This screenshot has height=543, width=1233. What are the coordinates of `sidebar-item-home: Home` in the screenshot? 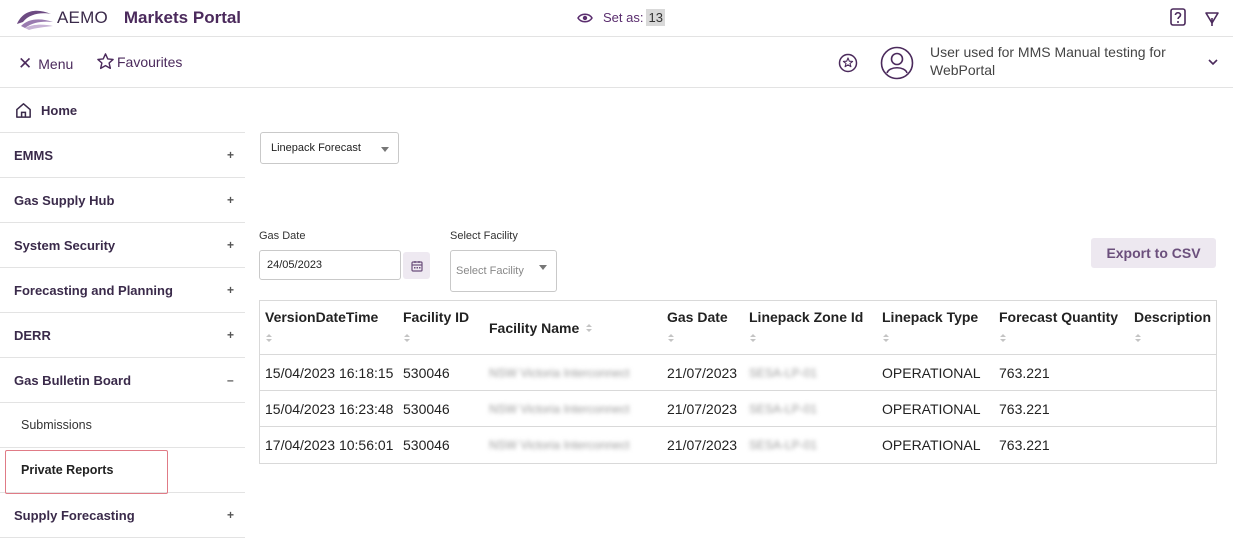 It's located at (122, 110).